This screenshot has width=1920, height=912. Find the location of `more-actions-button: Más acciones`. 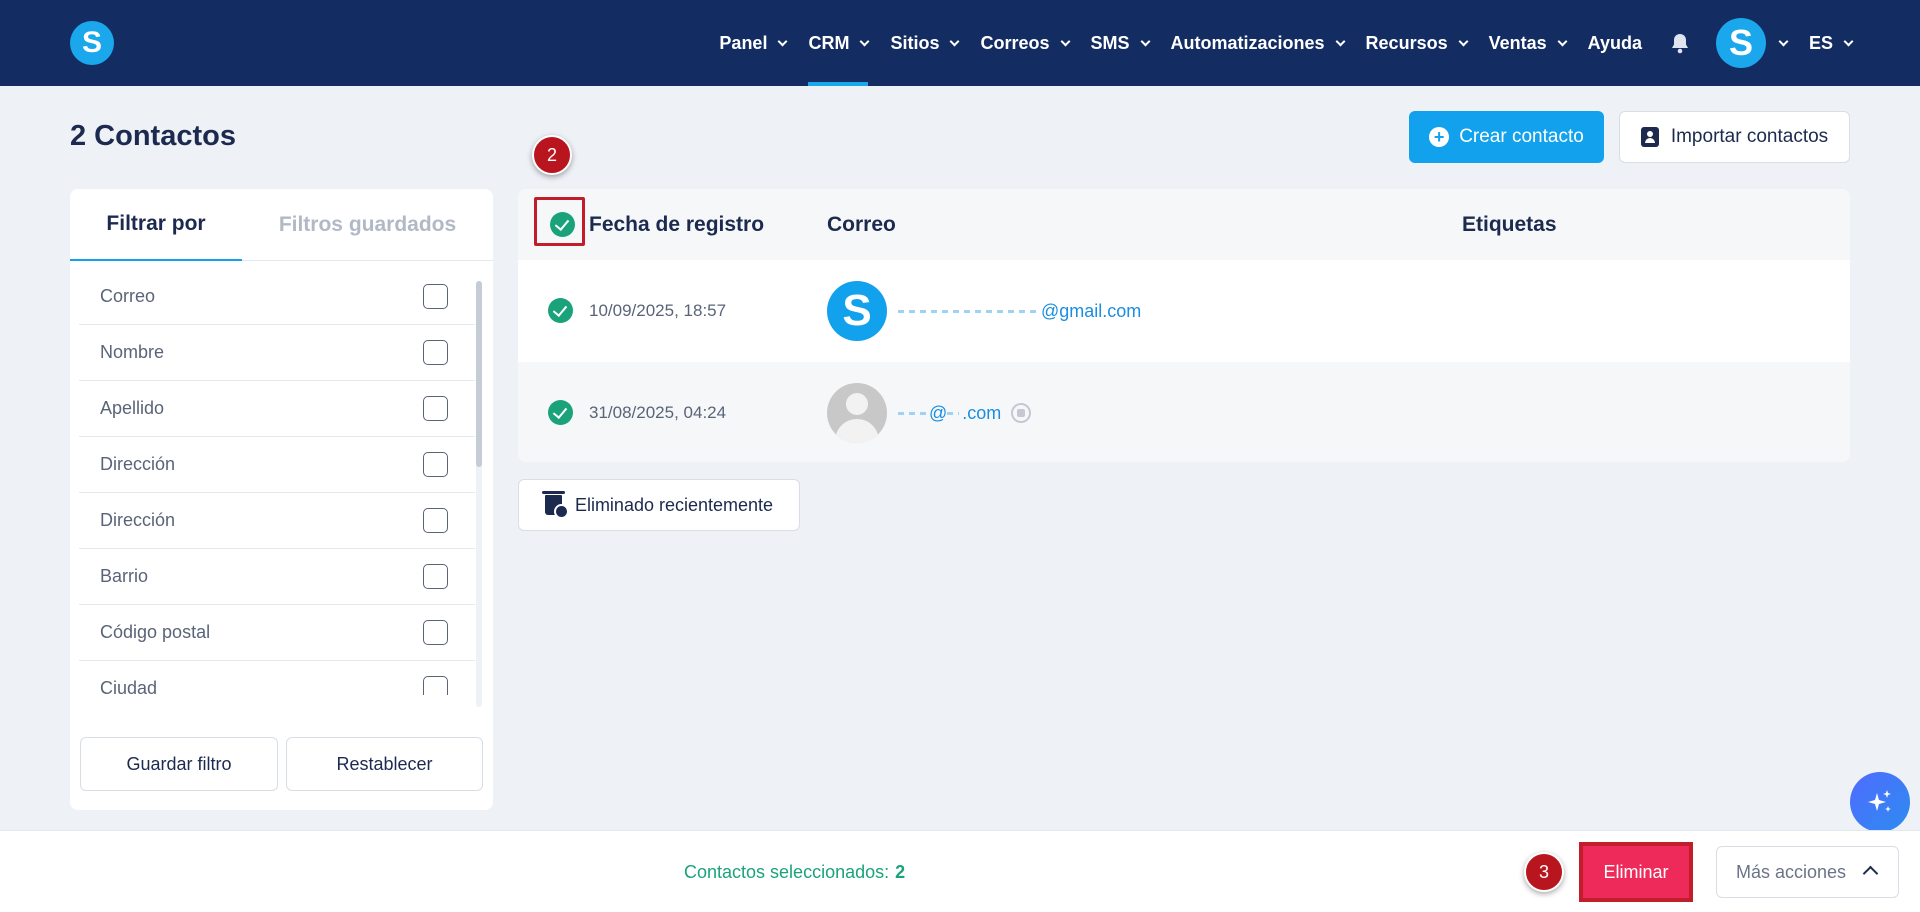

more-actions-button: Más acciones is located at coordinates (1807, 872).